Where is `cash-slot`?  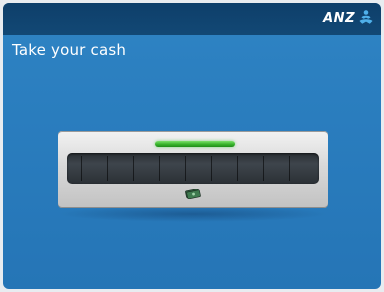
cash-slot is located at coordinates (193, 168).